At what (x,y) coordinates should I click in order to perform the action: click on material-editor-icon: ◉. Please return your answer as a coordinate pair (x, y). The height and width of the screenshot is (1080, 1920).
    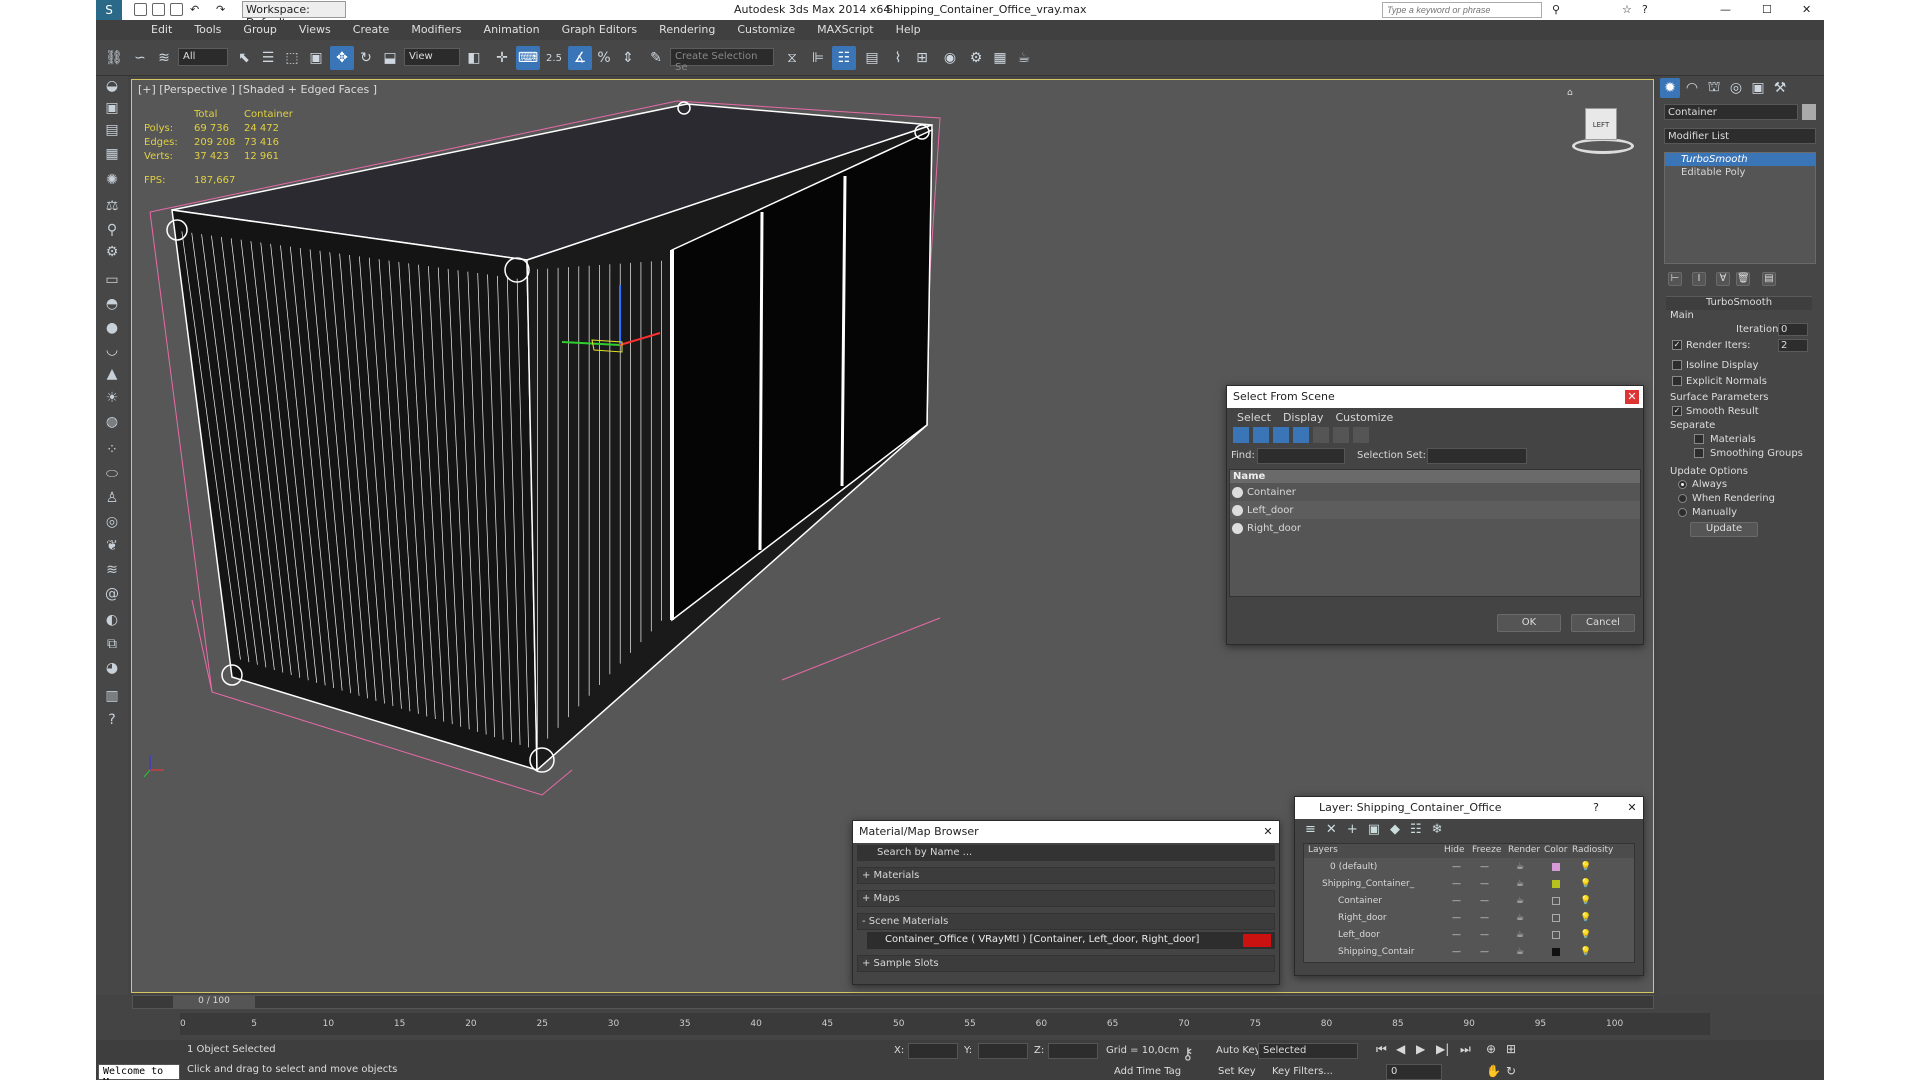
    Looking at the image, I should click on (950, 58).